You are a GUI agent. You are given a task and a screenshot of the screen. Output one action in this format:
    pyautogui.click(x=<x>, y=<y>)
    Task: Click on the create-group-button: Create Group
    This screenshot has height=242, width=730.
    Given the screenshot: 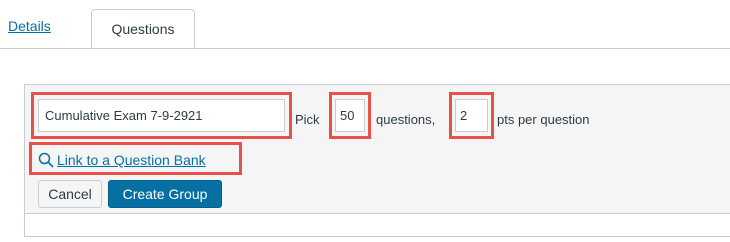 What is the action you would take?
    pyautogui.click(x=165, y=194)
    